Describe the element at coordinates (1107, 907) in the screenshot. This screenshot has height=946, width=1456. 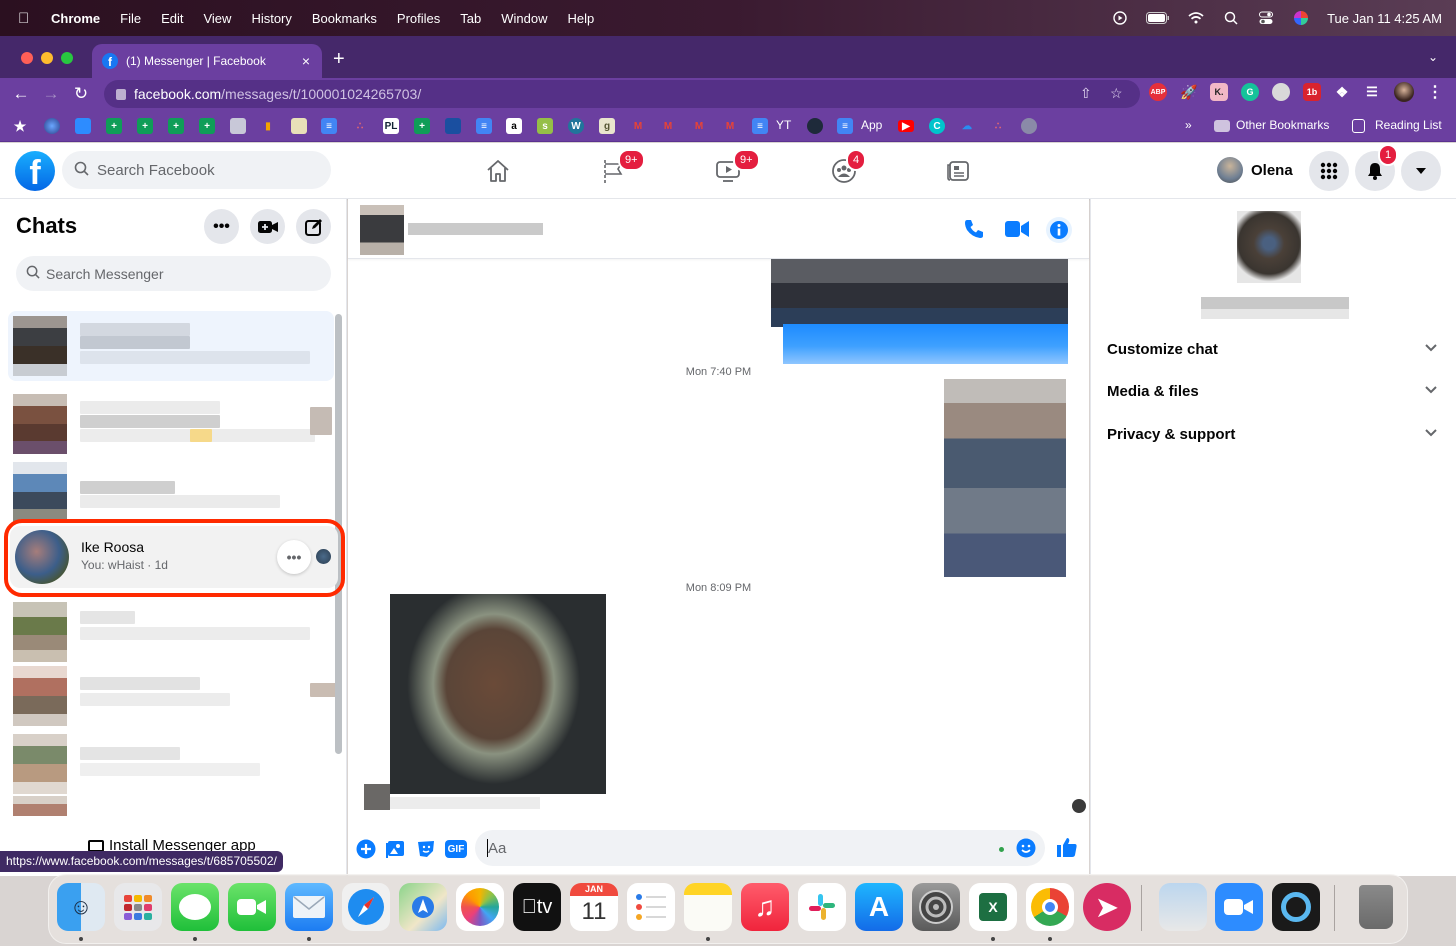
I see `dock-airmail: ➤` at that location.